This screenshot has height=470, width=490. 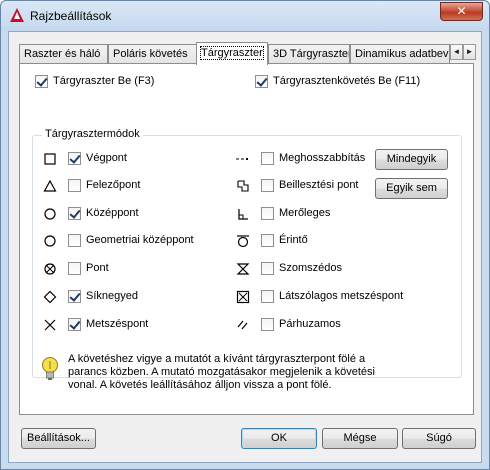 I want to click on parallel-label: Párhuzamos, so click(x=310, y=324).